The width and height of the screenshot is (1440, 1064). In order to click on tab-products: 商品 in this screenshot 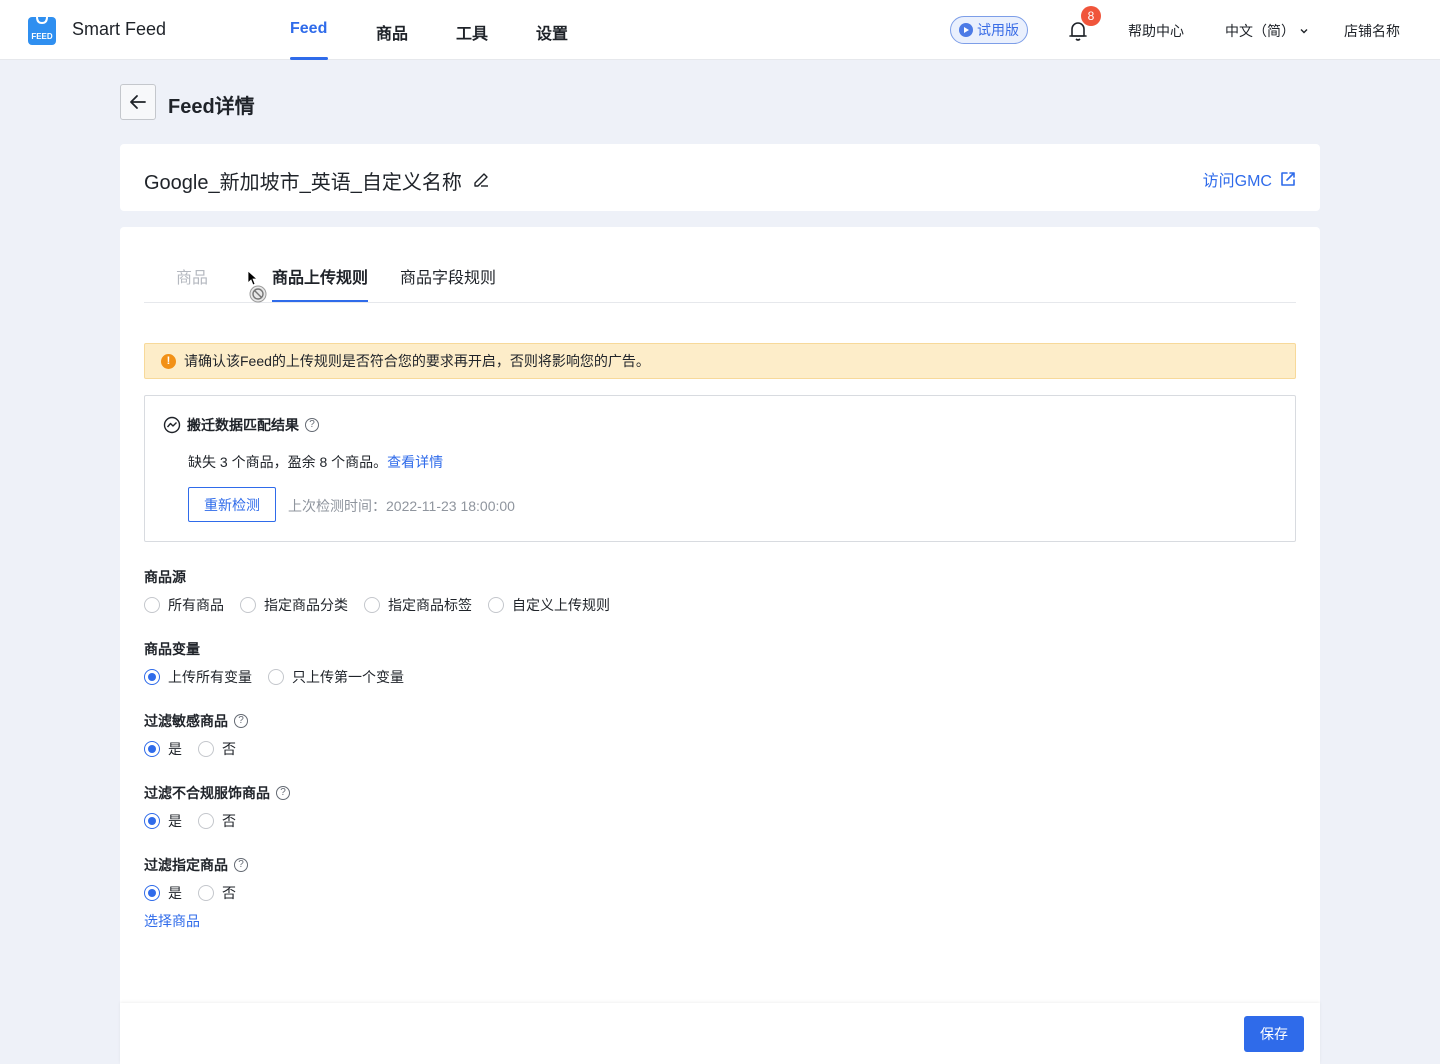, I will do `click(192, 276)`.